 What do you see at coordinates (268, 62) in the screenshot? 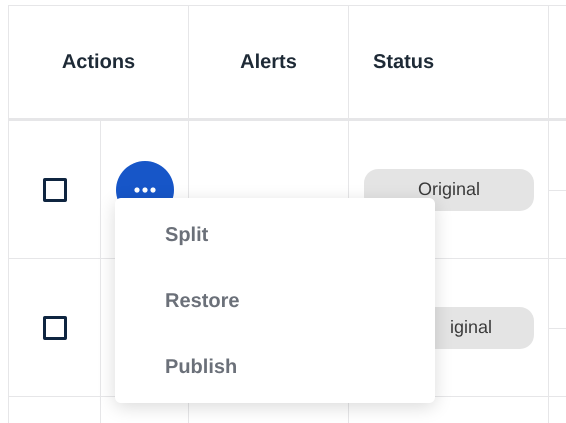
I see `column-header: Alerts` at bounding box center [268, 62].